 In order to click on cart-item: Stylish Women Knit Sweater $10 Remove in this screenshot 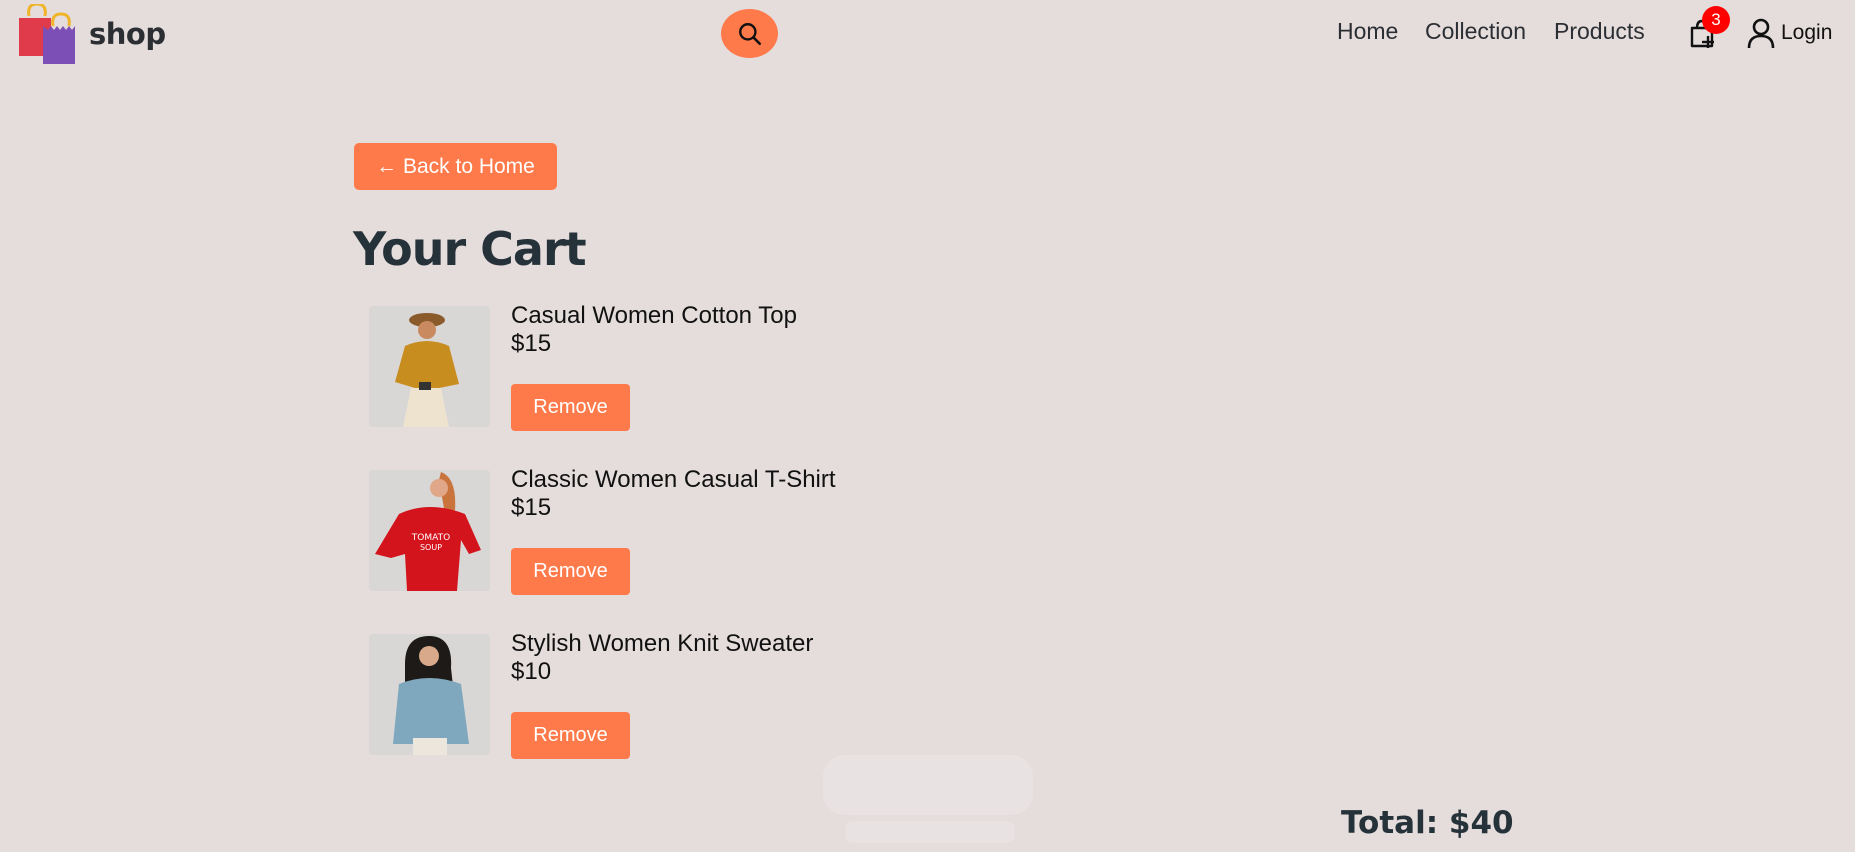, I will do `click(619, 702)`.